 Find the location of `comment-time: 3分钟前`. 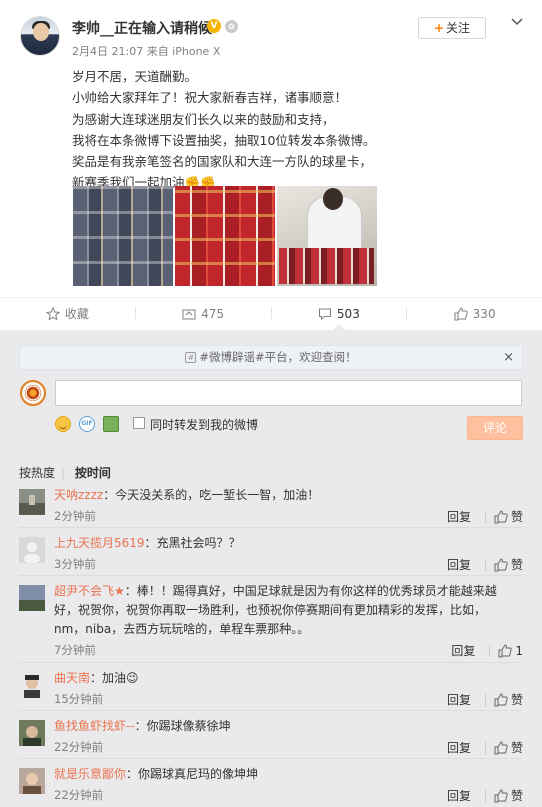

comment-time: 3分钟前 is located at coordinates (75, 564).